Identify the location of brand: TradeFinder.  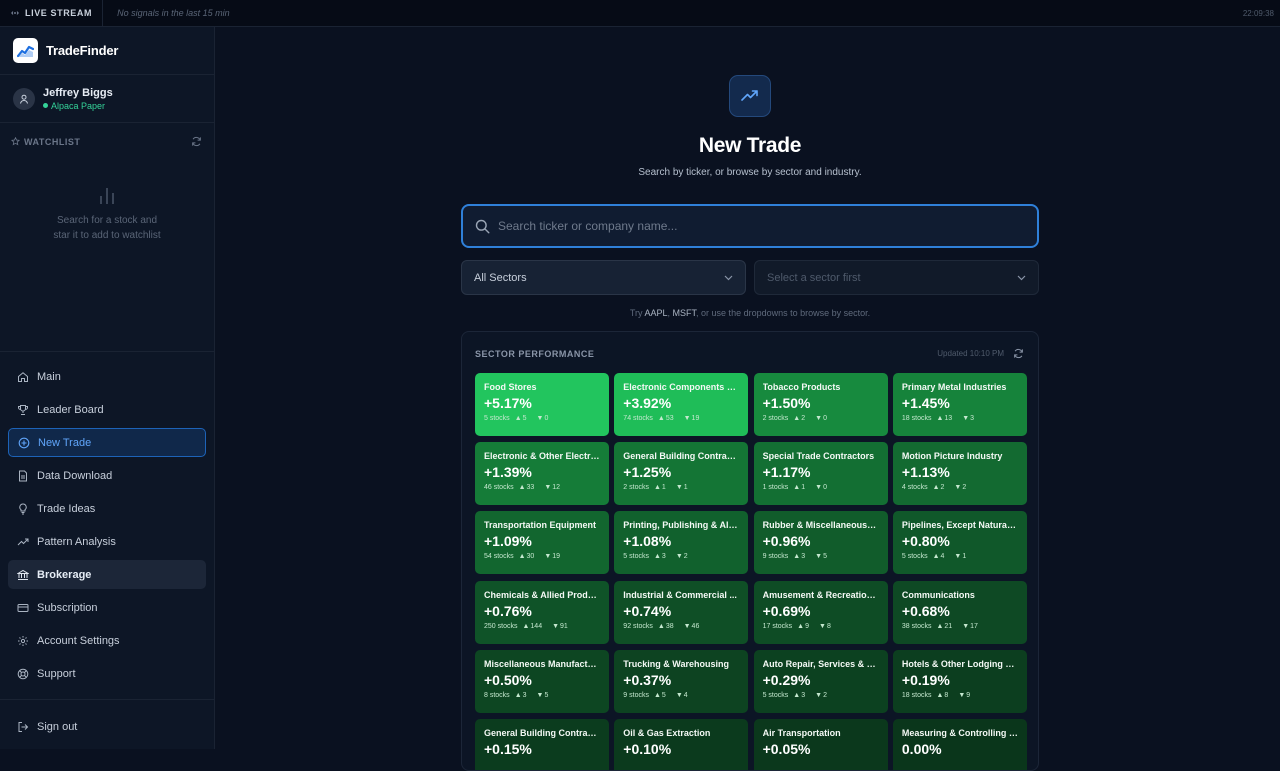
(107, 51).